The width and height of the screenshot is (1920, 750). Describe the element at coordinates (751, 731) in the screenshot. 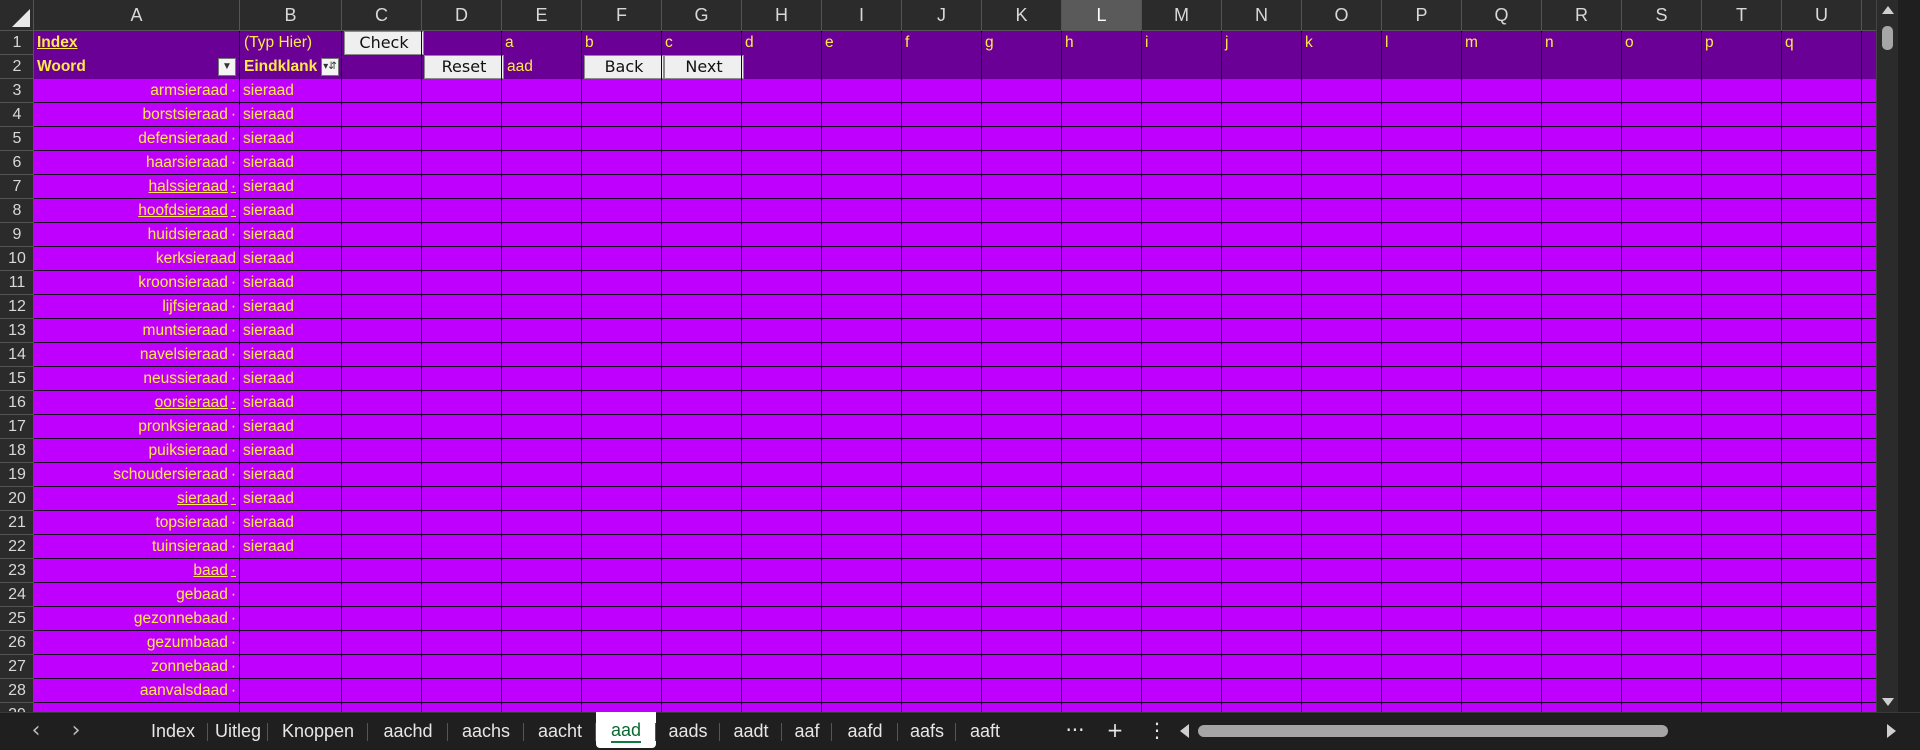

I see `sheet-tab-aadt: aadt` at that location.